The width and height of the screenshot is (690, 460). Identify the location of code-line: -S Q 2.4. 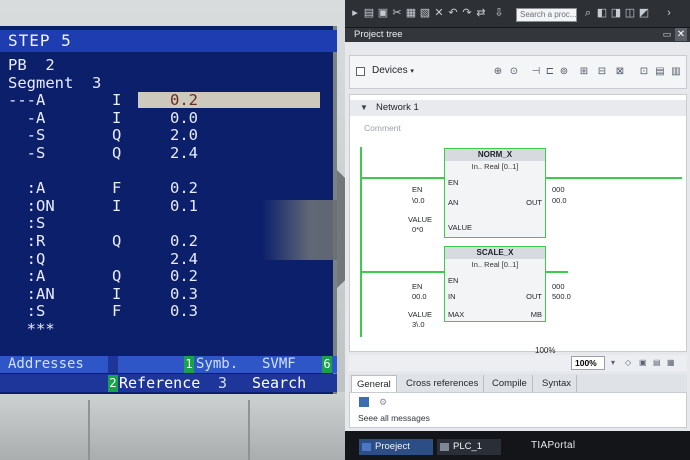
(168, 153).